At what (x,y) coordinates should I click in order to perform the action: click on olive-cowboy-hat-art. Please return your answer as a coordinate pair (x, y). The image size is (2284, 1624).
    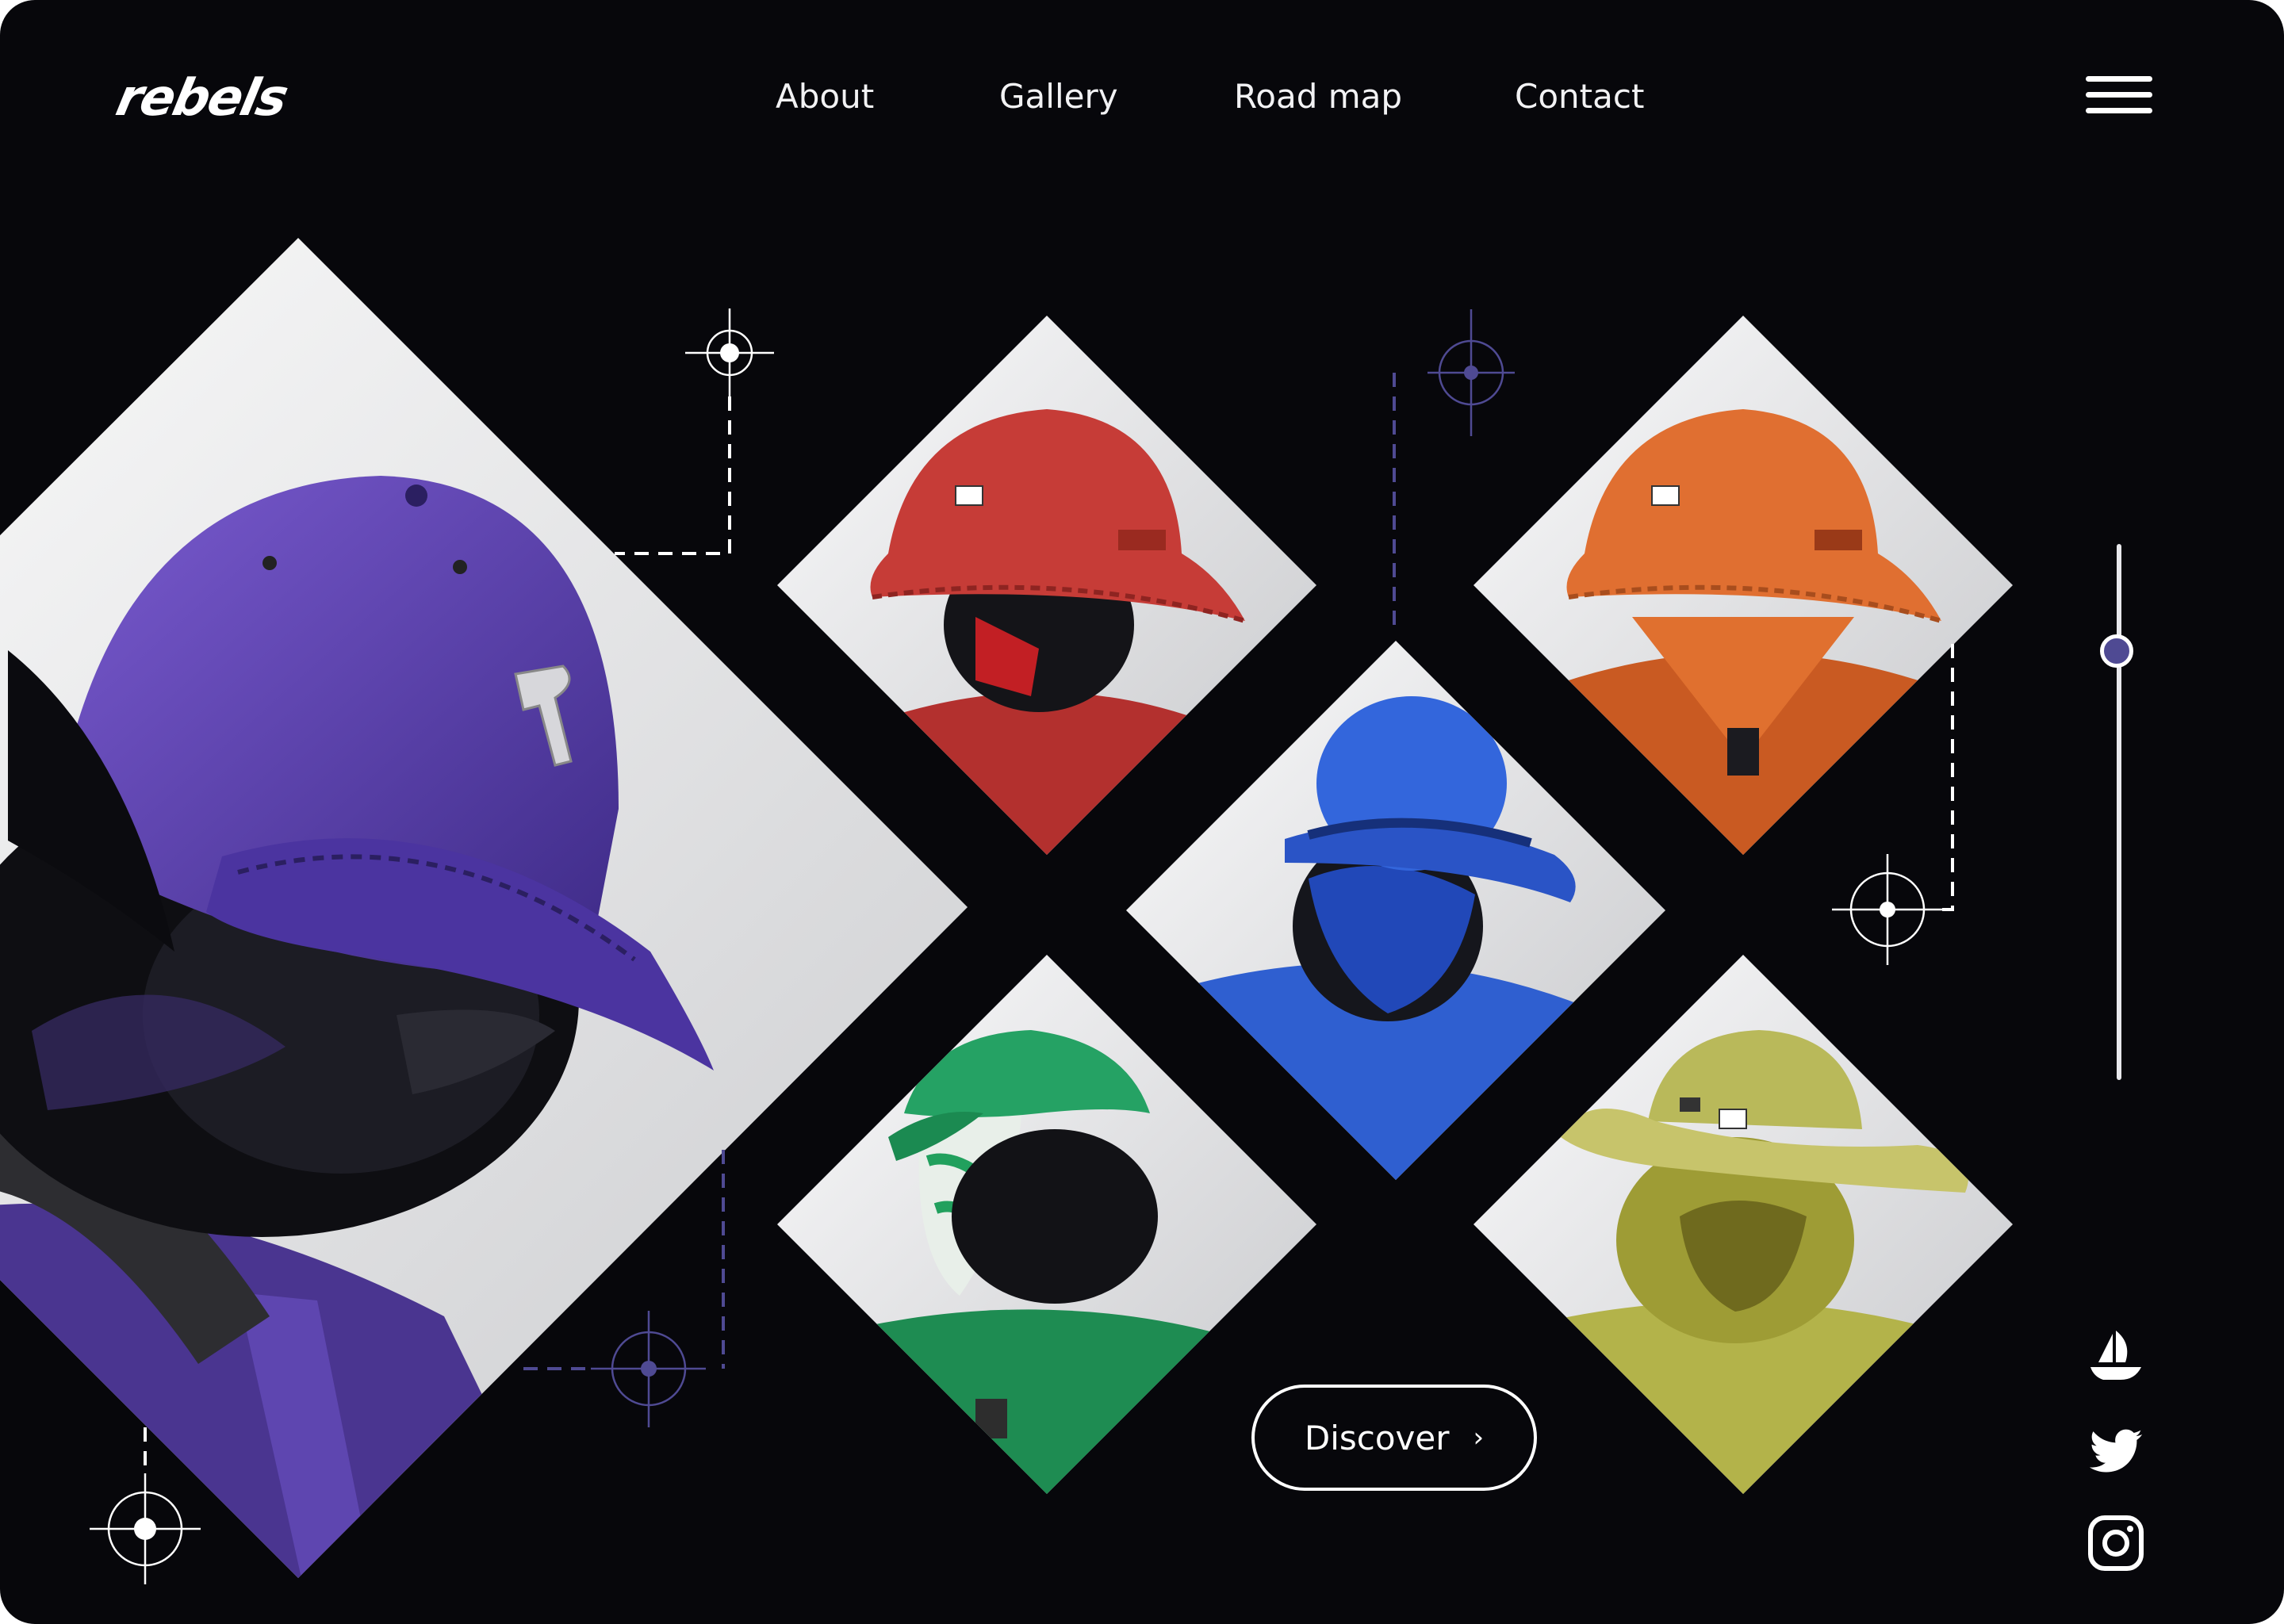
    Looking at the image, I should click on (1743, 1224).